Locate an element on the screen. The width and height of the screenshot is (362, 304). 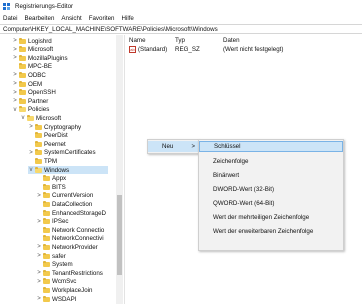
tree-node-label: Logishrd is located at coordinates (40, 41).